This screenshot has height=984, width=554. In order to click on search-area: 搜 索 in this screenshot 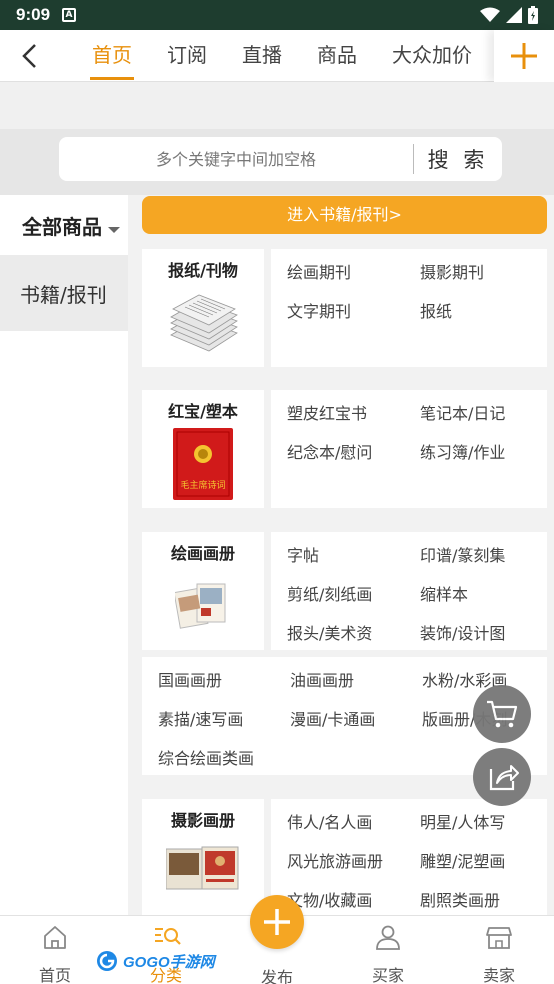, I will do `click(277, 162)`.